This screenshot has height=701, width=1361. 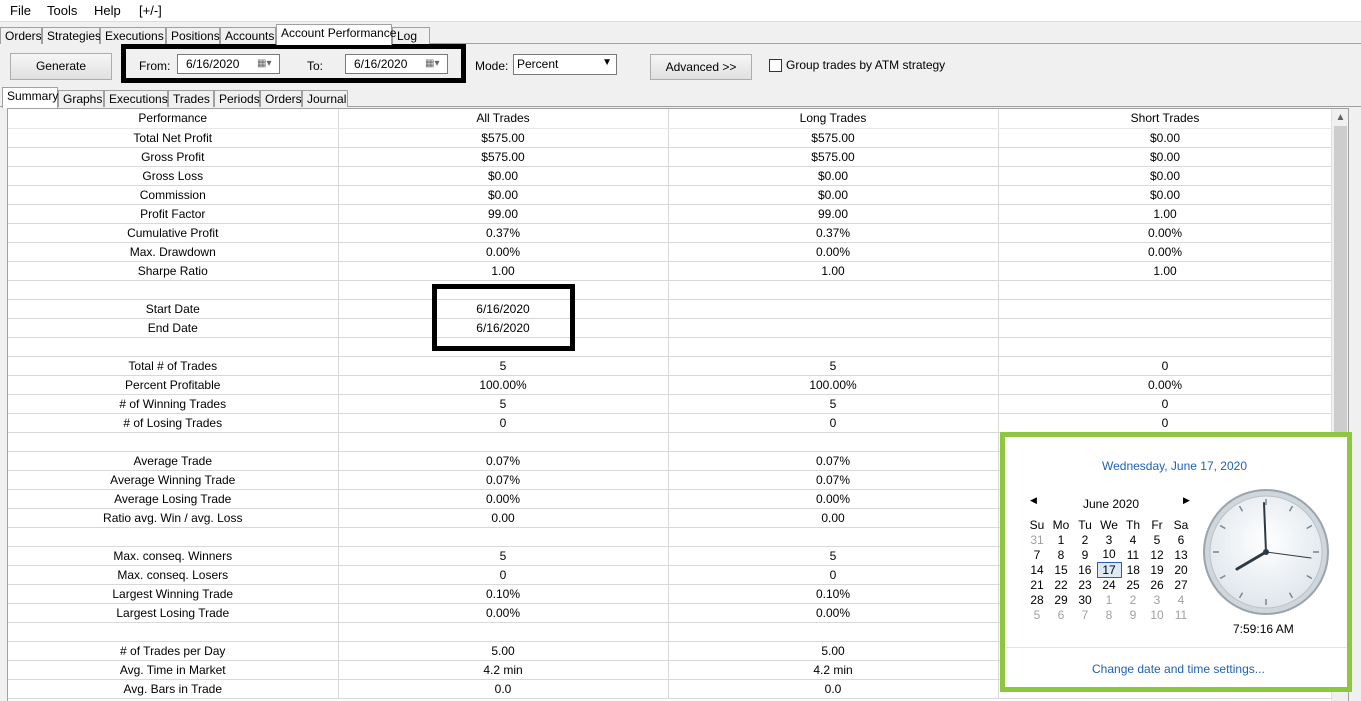 I want to click on column-header: All Trades, so click(x=503, y=119).